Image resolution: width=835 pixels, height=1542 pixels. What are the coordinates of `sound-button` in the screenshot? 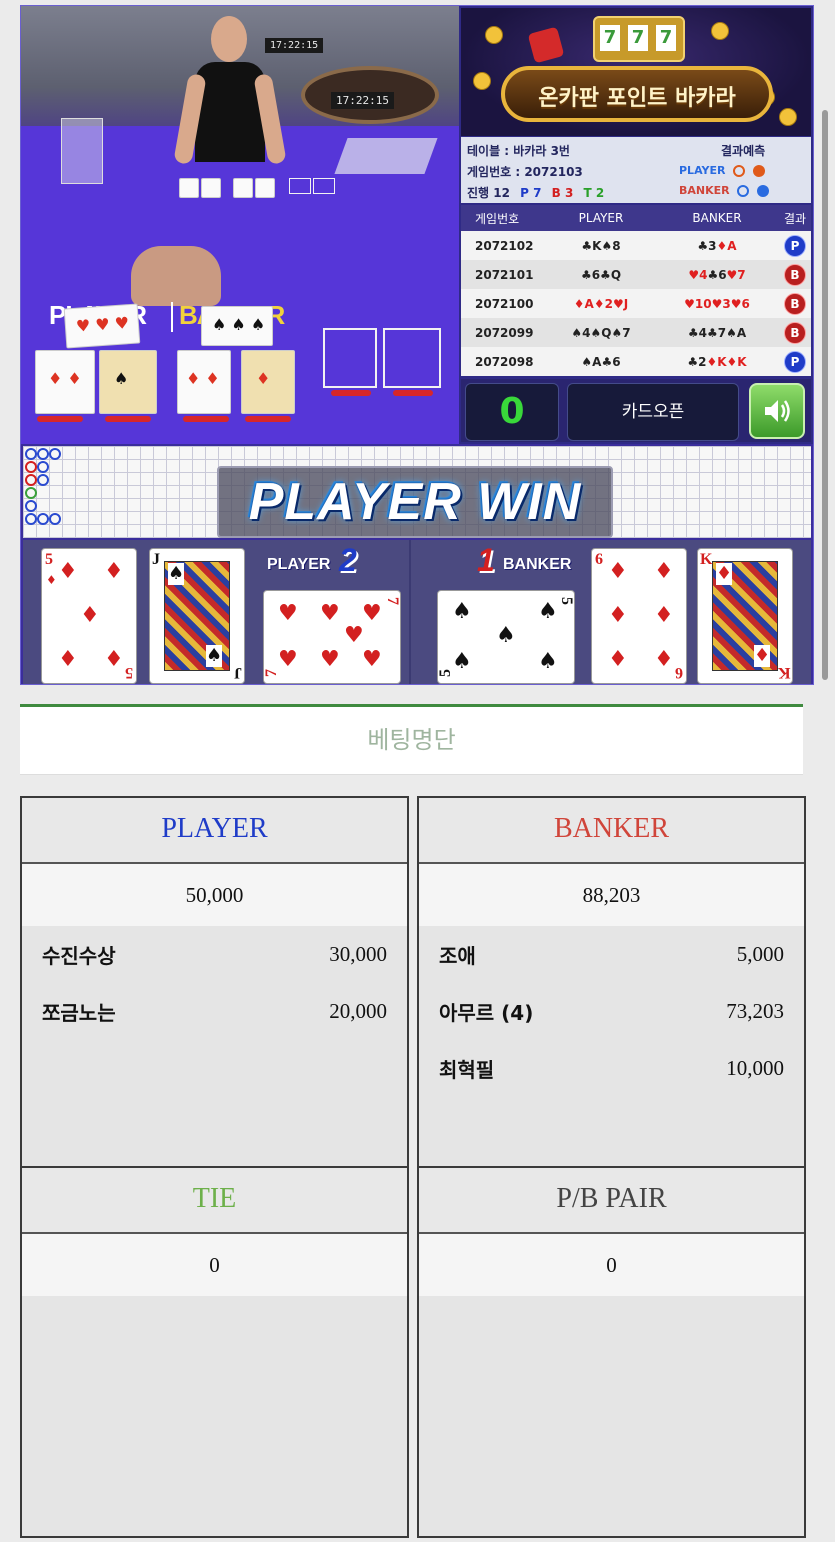 It's located at (777, 411).